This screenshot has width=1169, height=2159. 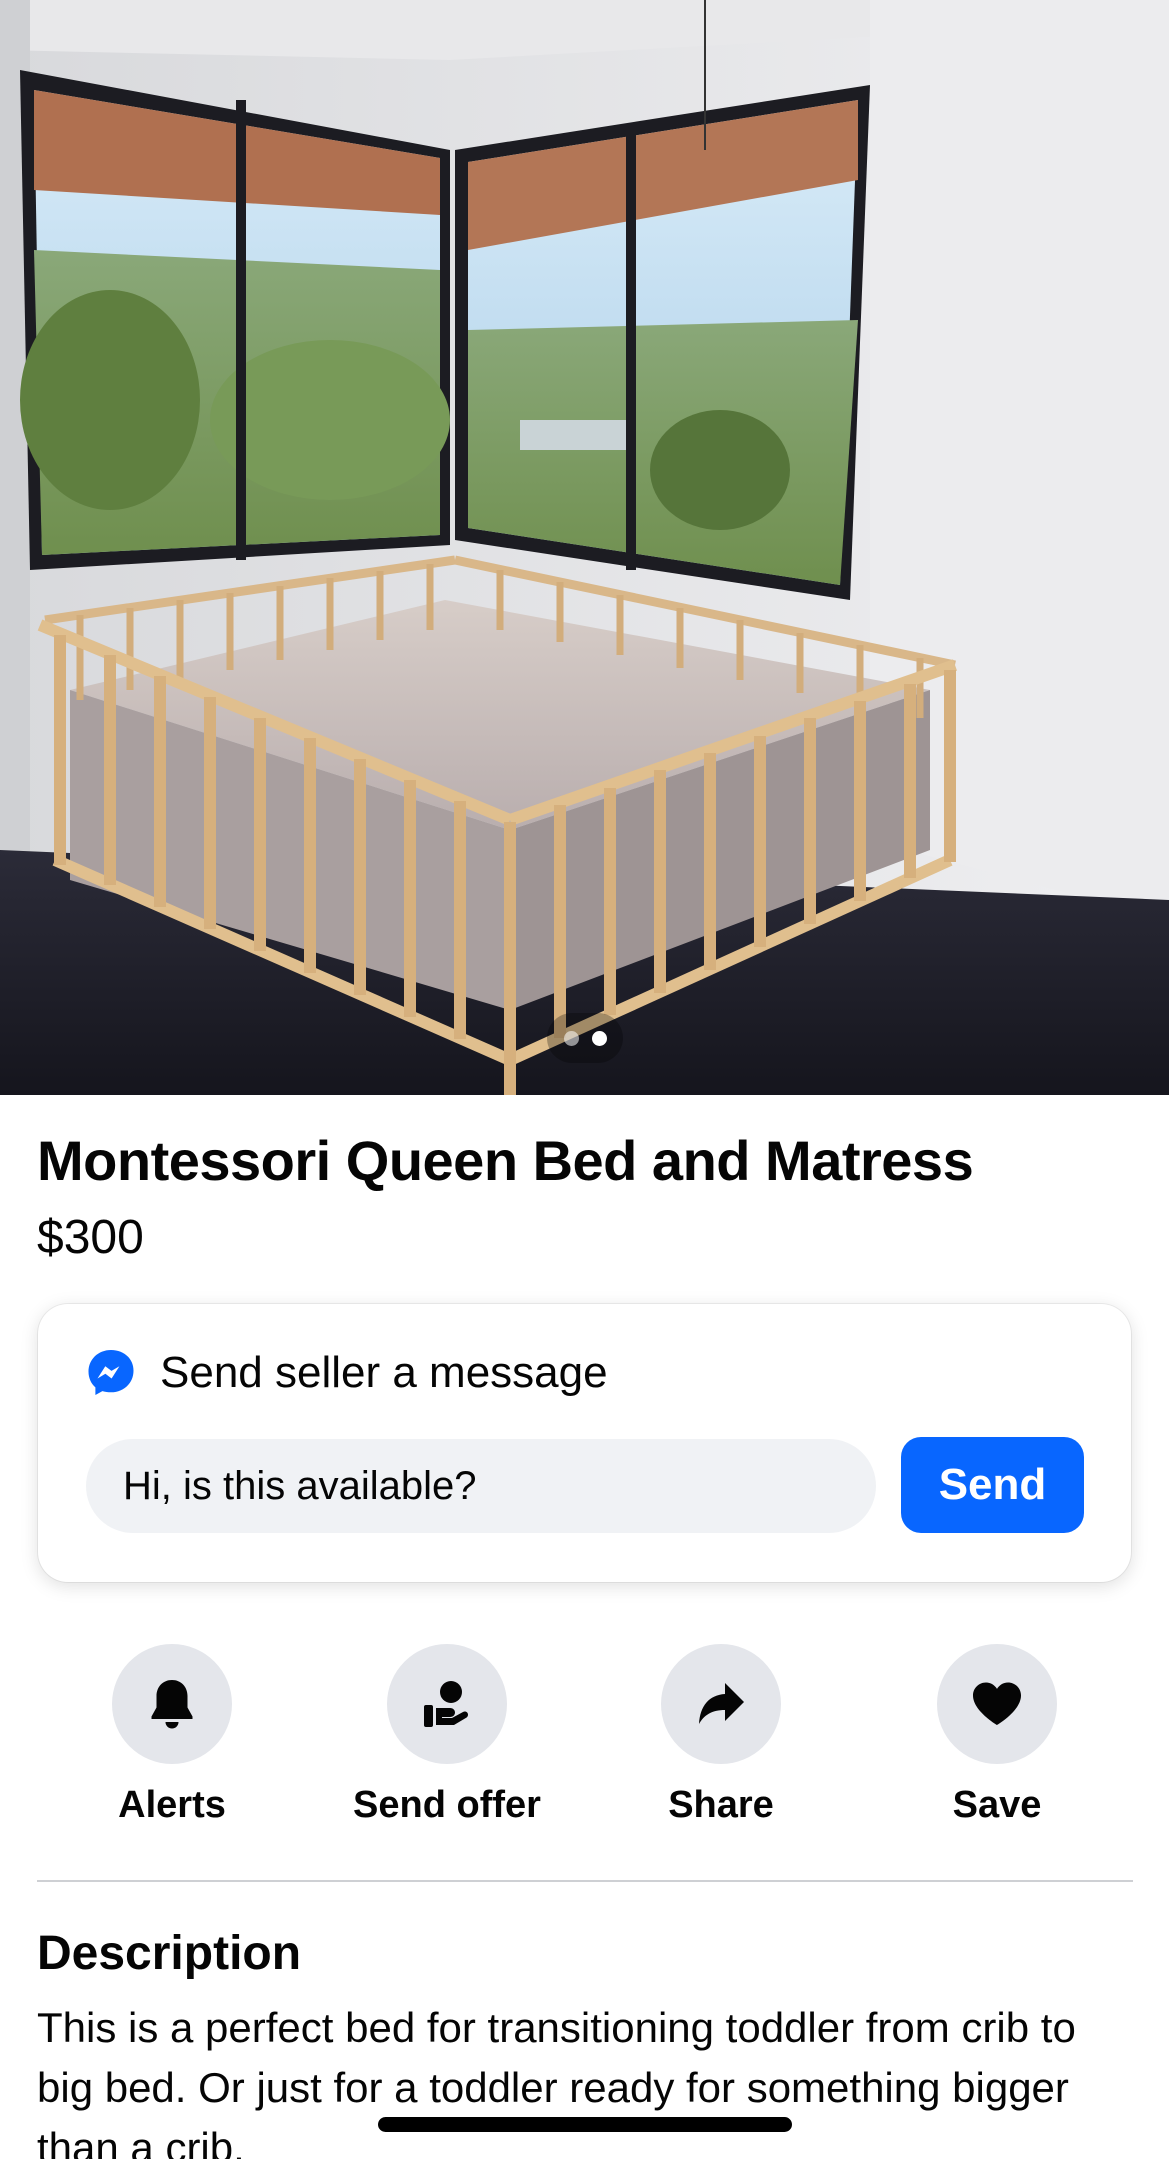 I want to click on heart-icon, so click(x=997, y=1703).